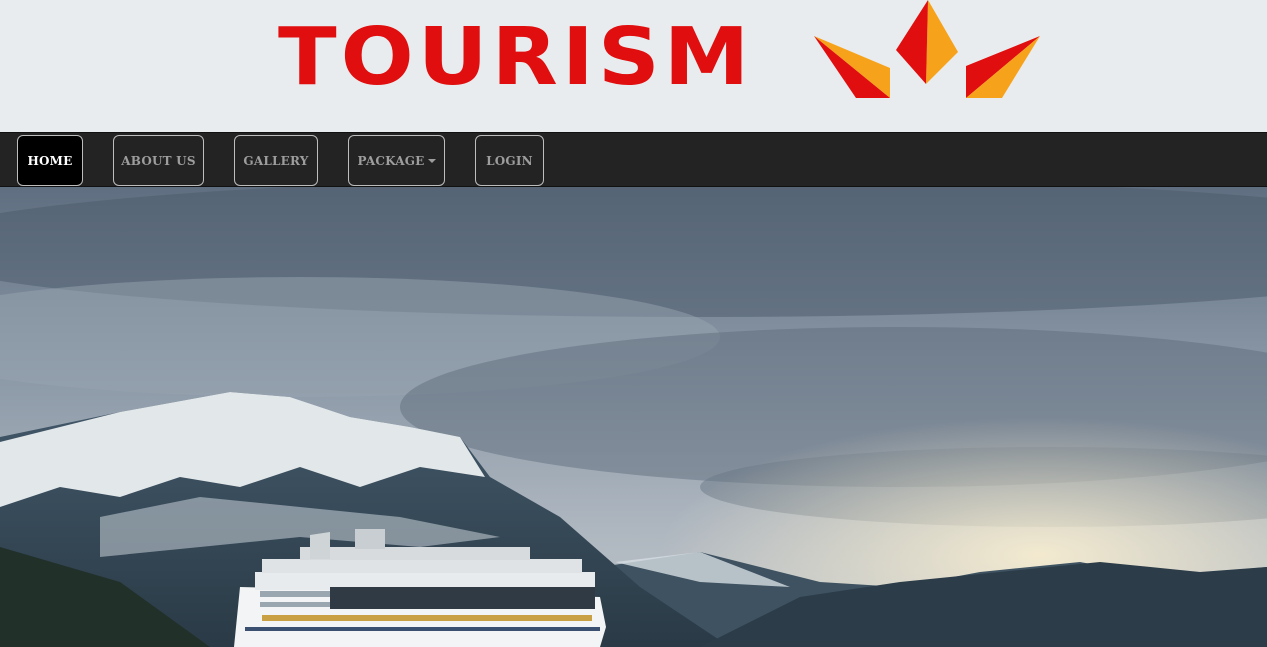 This screenshot has height=647, width=1267. I want to click on nav-home: HOME, so click(50, 160).